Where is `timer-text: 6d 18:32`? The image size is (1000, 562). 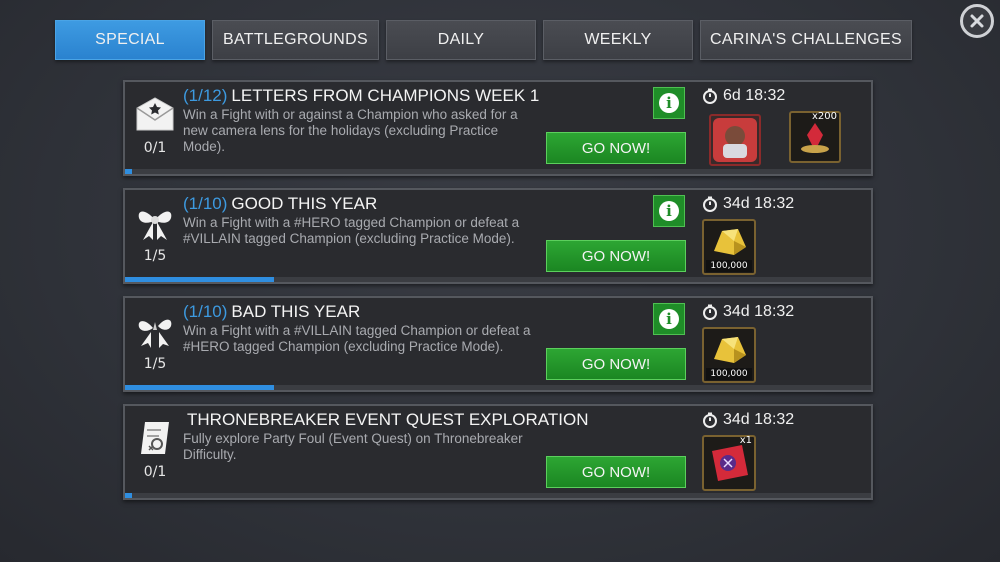 timer-text: 6d 18:32 is located at coordinates (754, 95).